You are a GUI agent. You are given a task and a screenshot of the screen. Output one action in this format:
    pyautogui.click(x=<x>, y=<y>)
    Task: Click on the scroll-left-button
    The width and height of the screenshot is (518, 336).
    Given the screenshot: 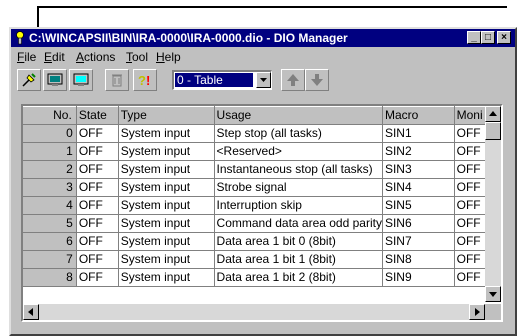 What is the action you would take?
    pyautogui.click(x=31, y=312)
    